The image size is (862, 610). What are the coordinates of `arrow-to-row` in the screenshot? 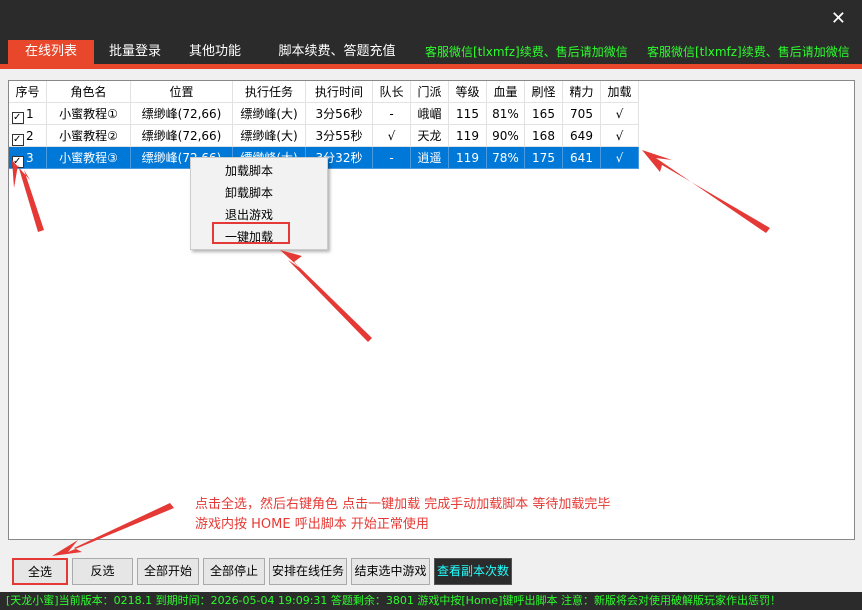 It's located at (706, 191).